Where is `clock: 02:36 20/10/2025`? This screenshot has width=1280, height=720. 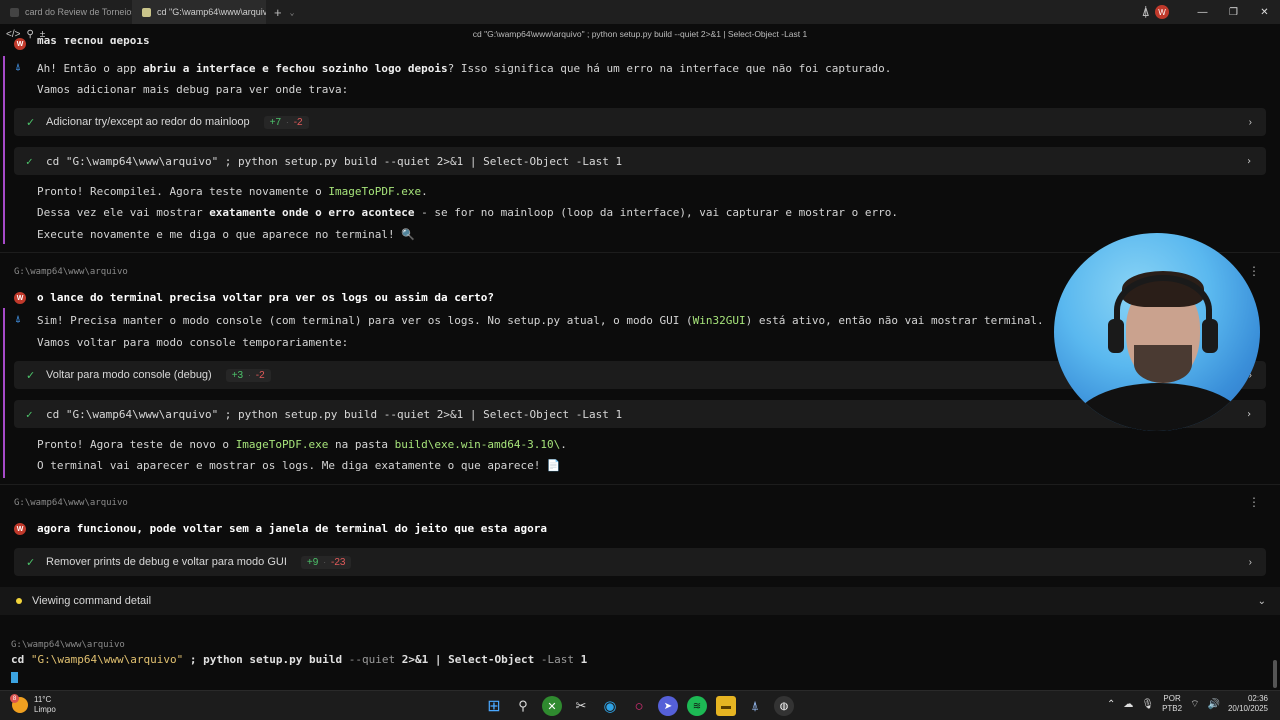
clock: 02:36 20/10/2025 is located at coordinates (1248, 704).